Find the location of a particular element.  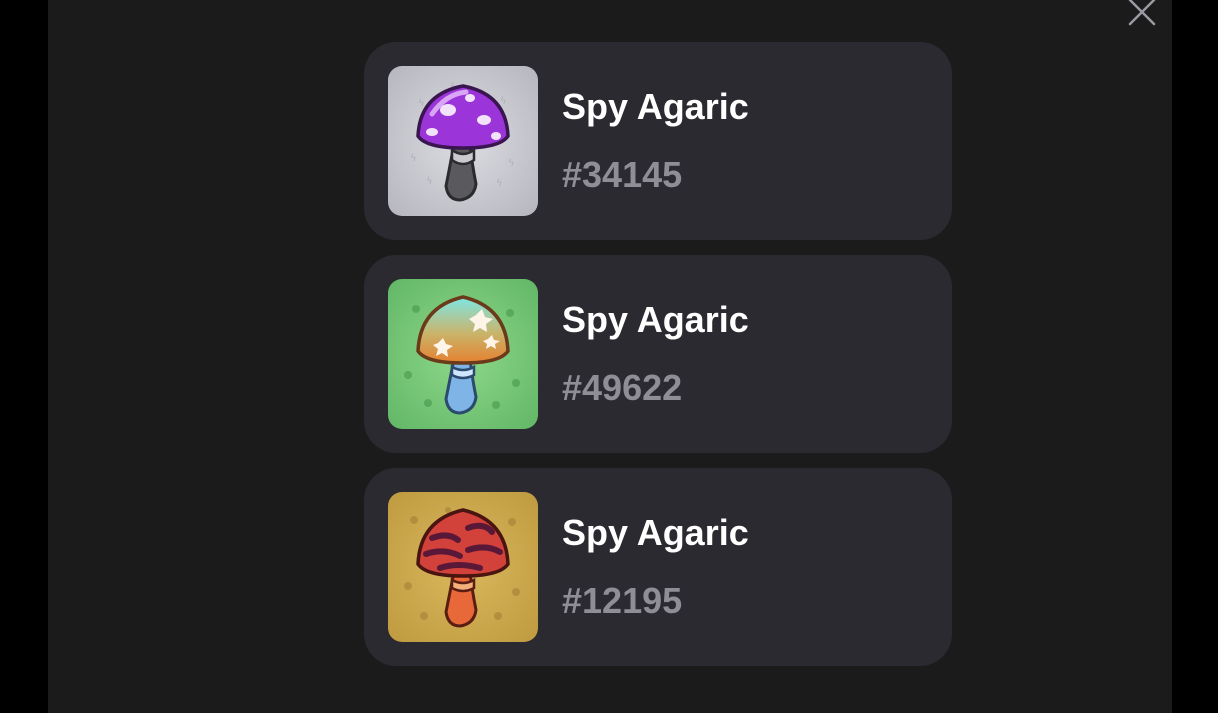

close-button is located at coordinates (1142, 16).